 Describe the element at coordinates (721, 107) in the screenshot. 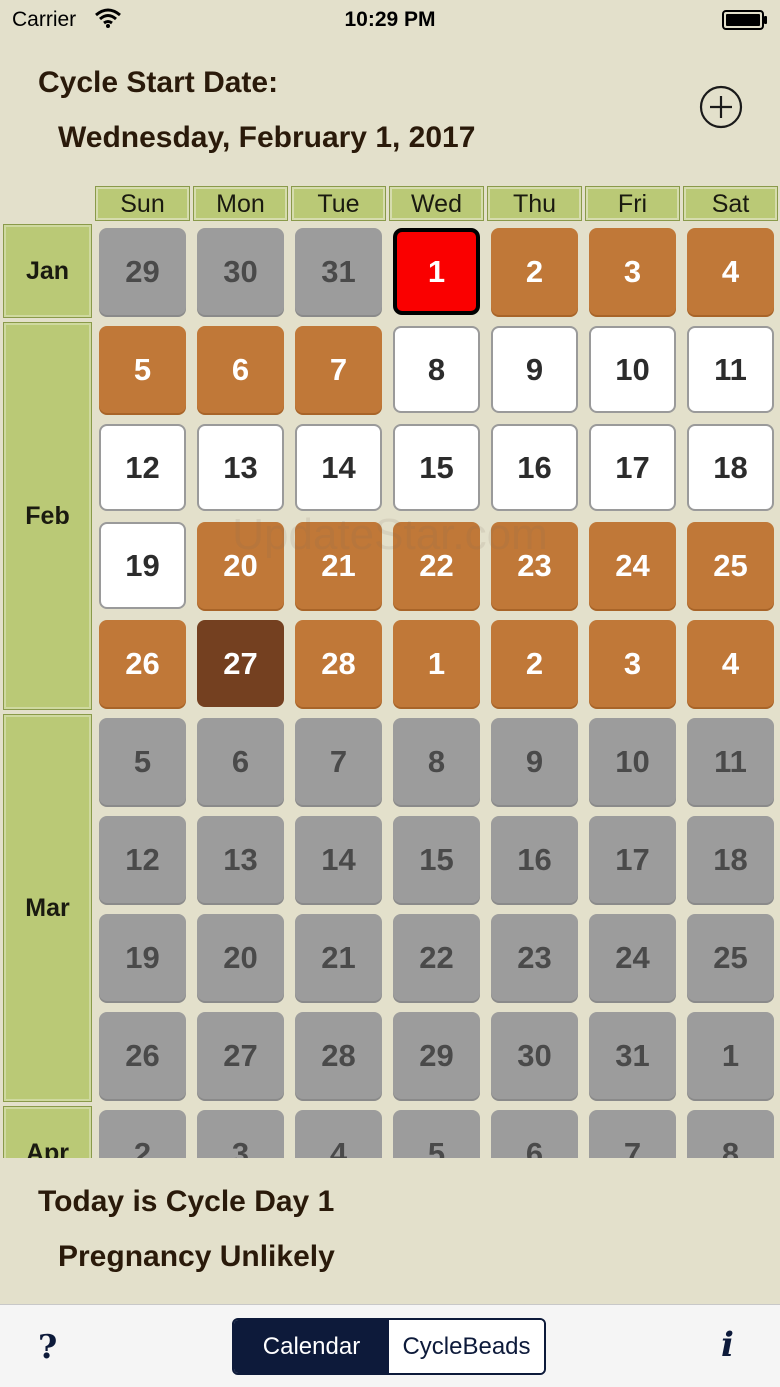

I see `add-cycle-button` at that location.